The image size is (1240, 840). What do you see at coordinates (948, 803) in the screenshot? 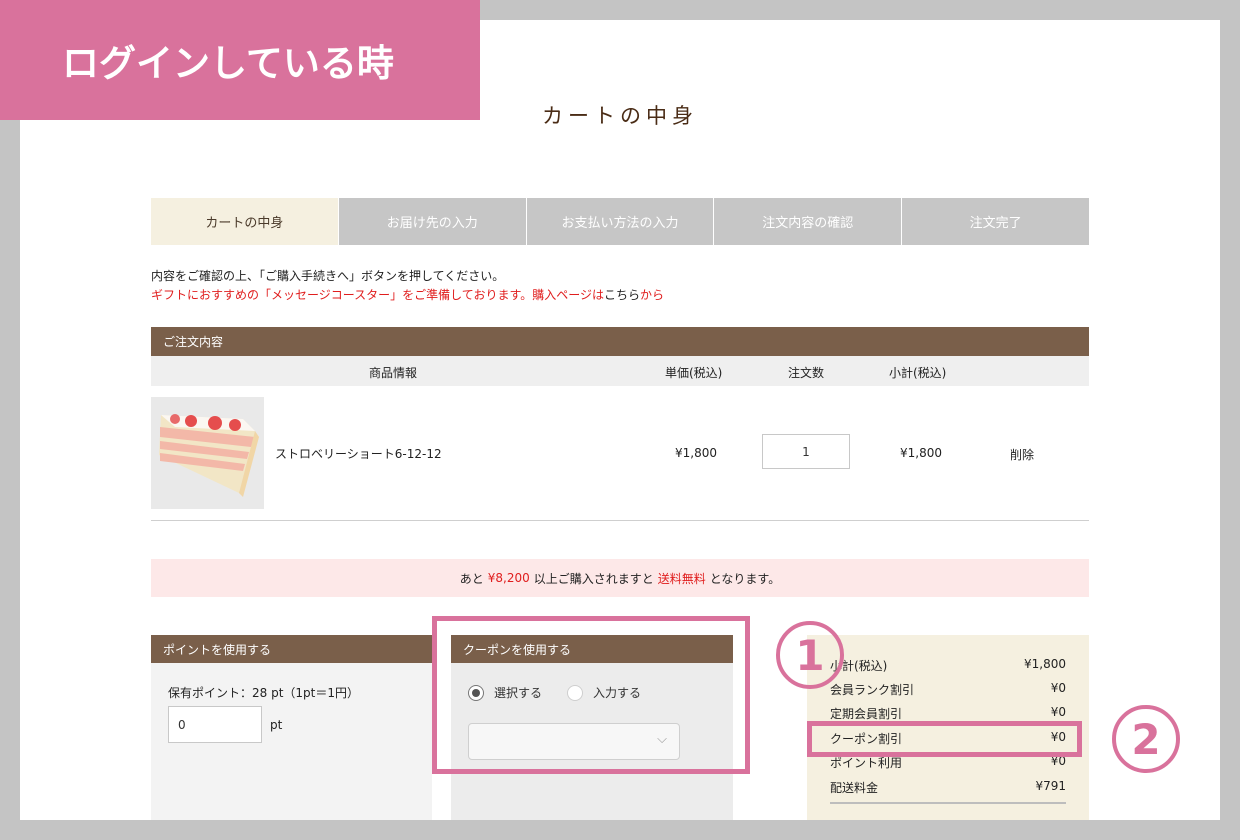
I see `summary-divider` at bounding box center [948, 803].